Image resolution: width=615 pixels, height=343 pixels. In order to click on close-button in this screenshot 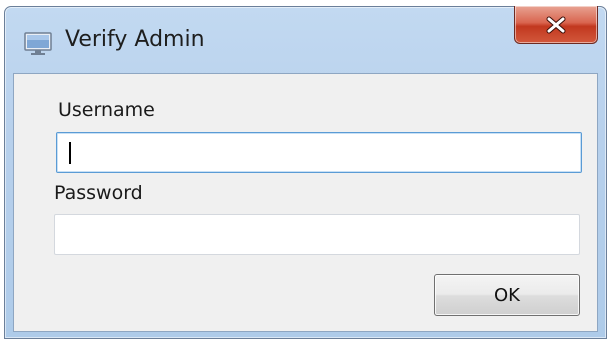, I will do `click(556, 25)`.